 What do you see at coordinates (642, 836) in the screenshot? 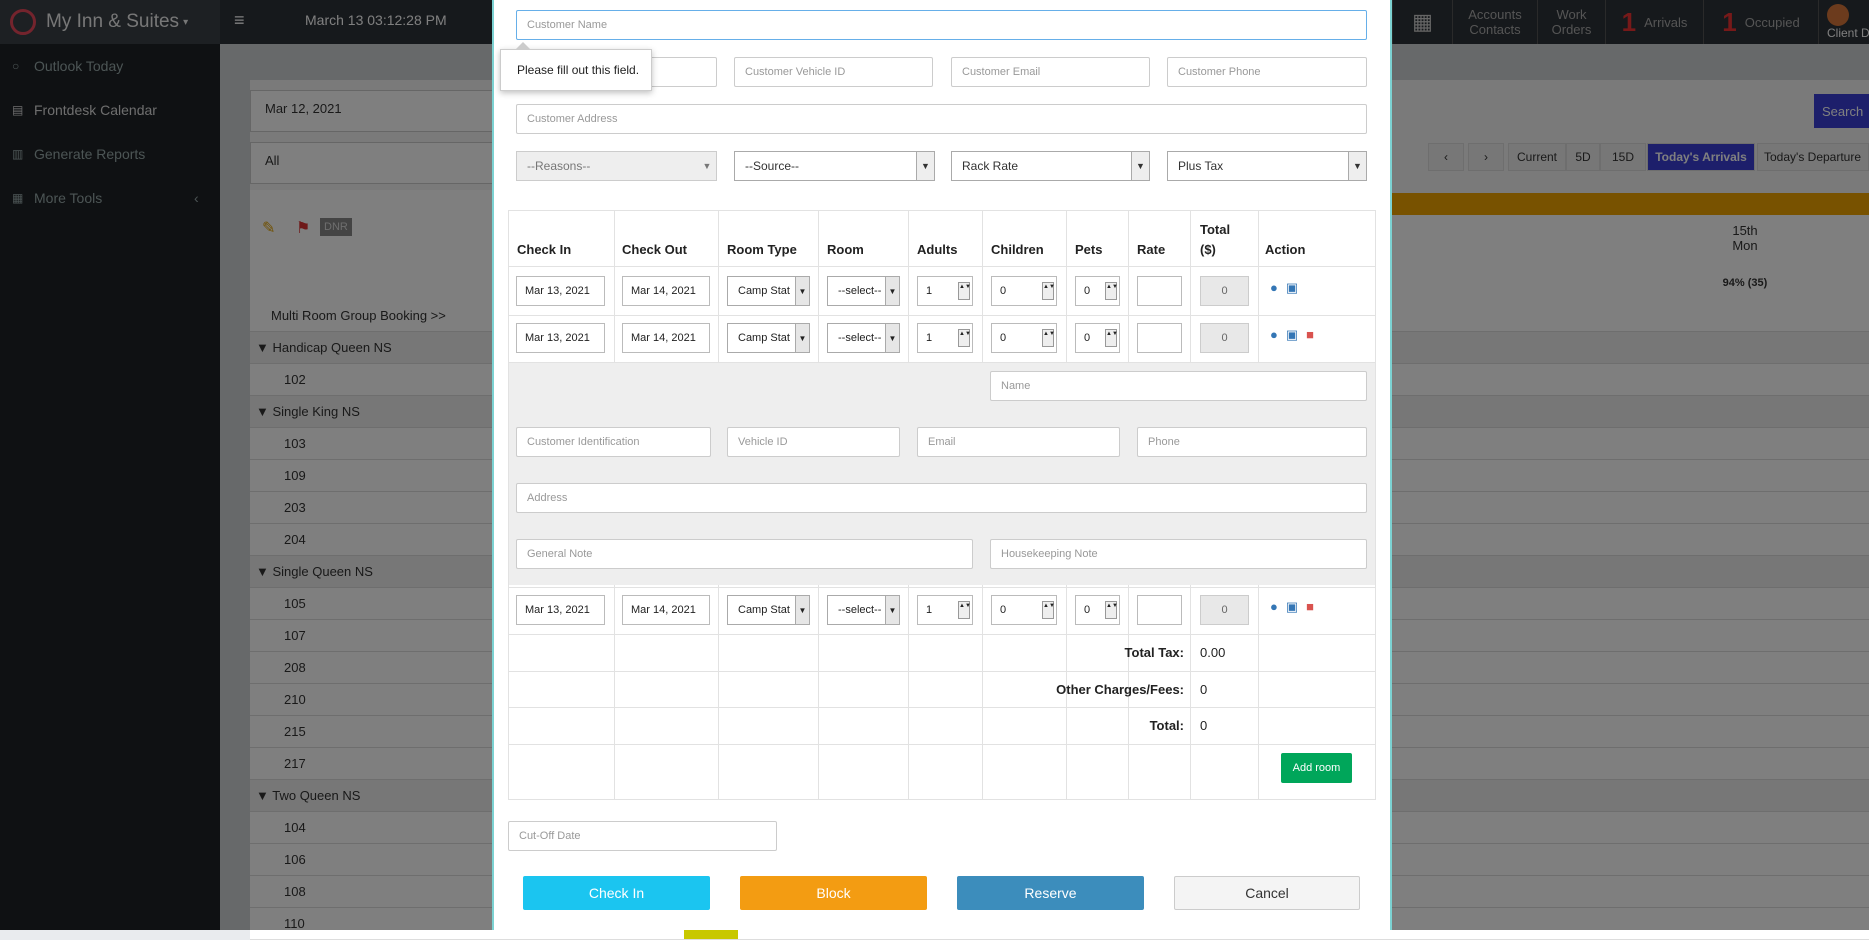
I see `cutoff-date-input: Cut-Off Date` at bounding box center [642, 836].